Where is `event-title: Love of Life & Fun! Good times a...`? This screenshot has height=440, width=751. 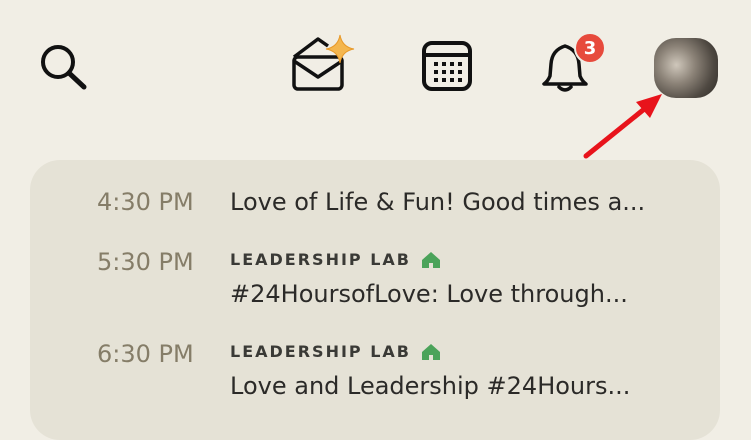
event-title: Love of Life & Fun! Good times a... is located at coordinates (438, 202).